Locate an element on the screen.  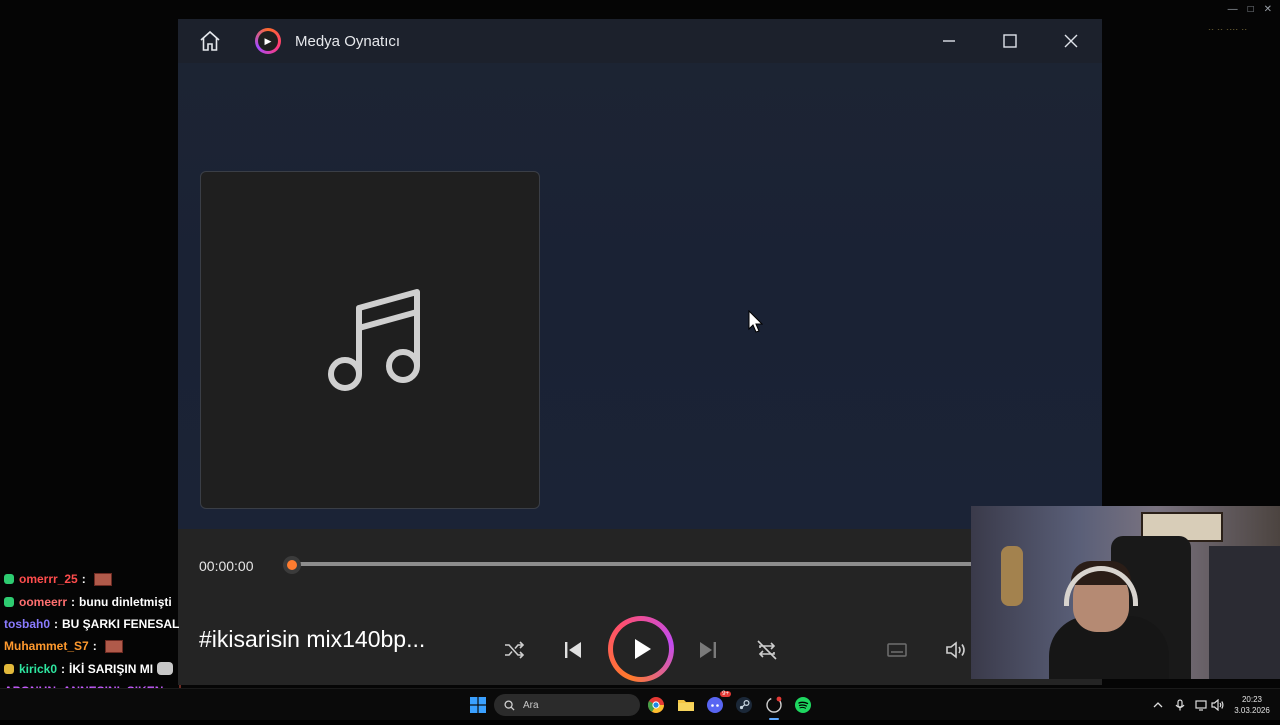
mouse-pointer-icon is located at coordinates (756, 321).